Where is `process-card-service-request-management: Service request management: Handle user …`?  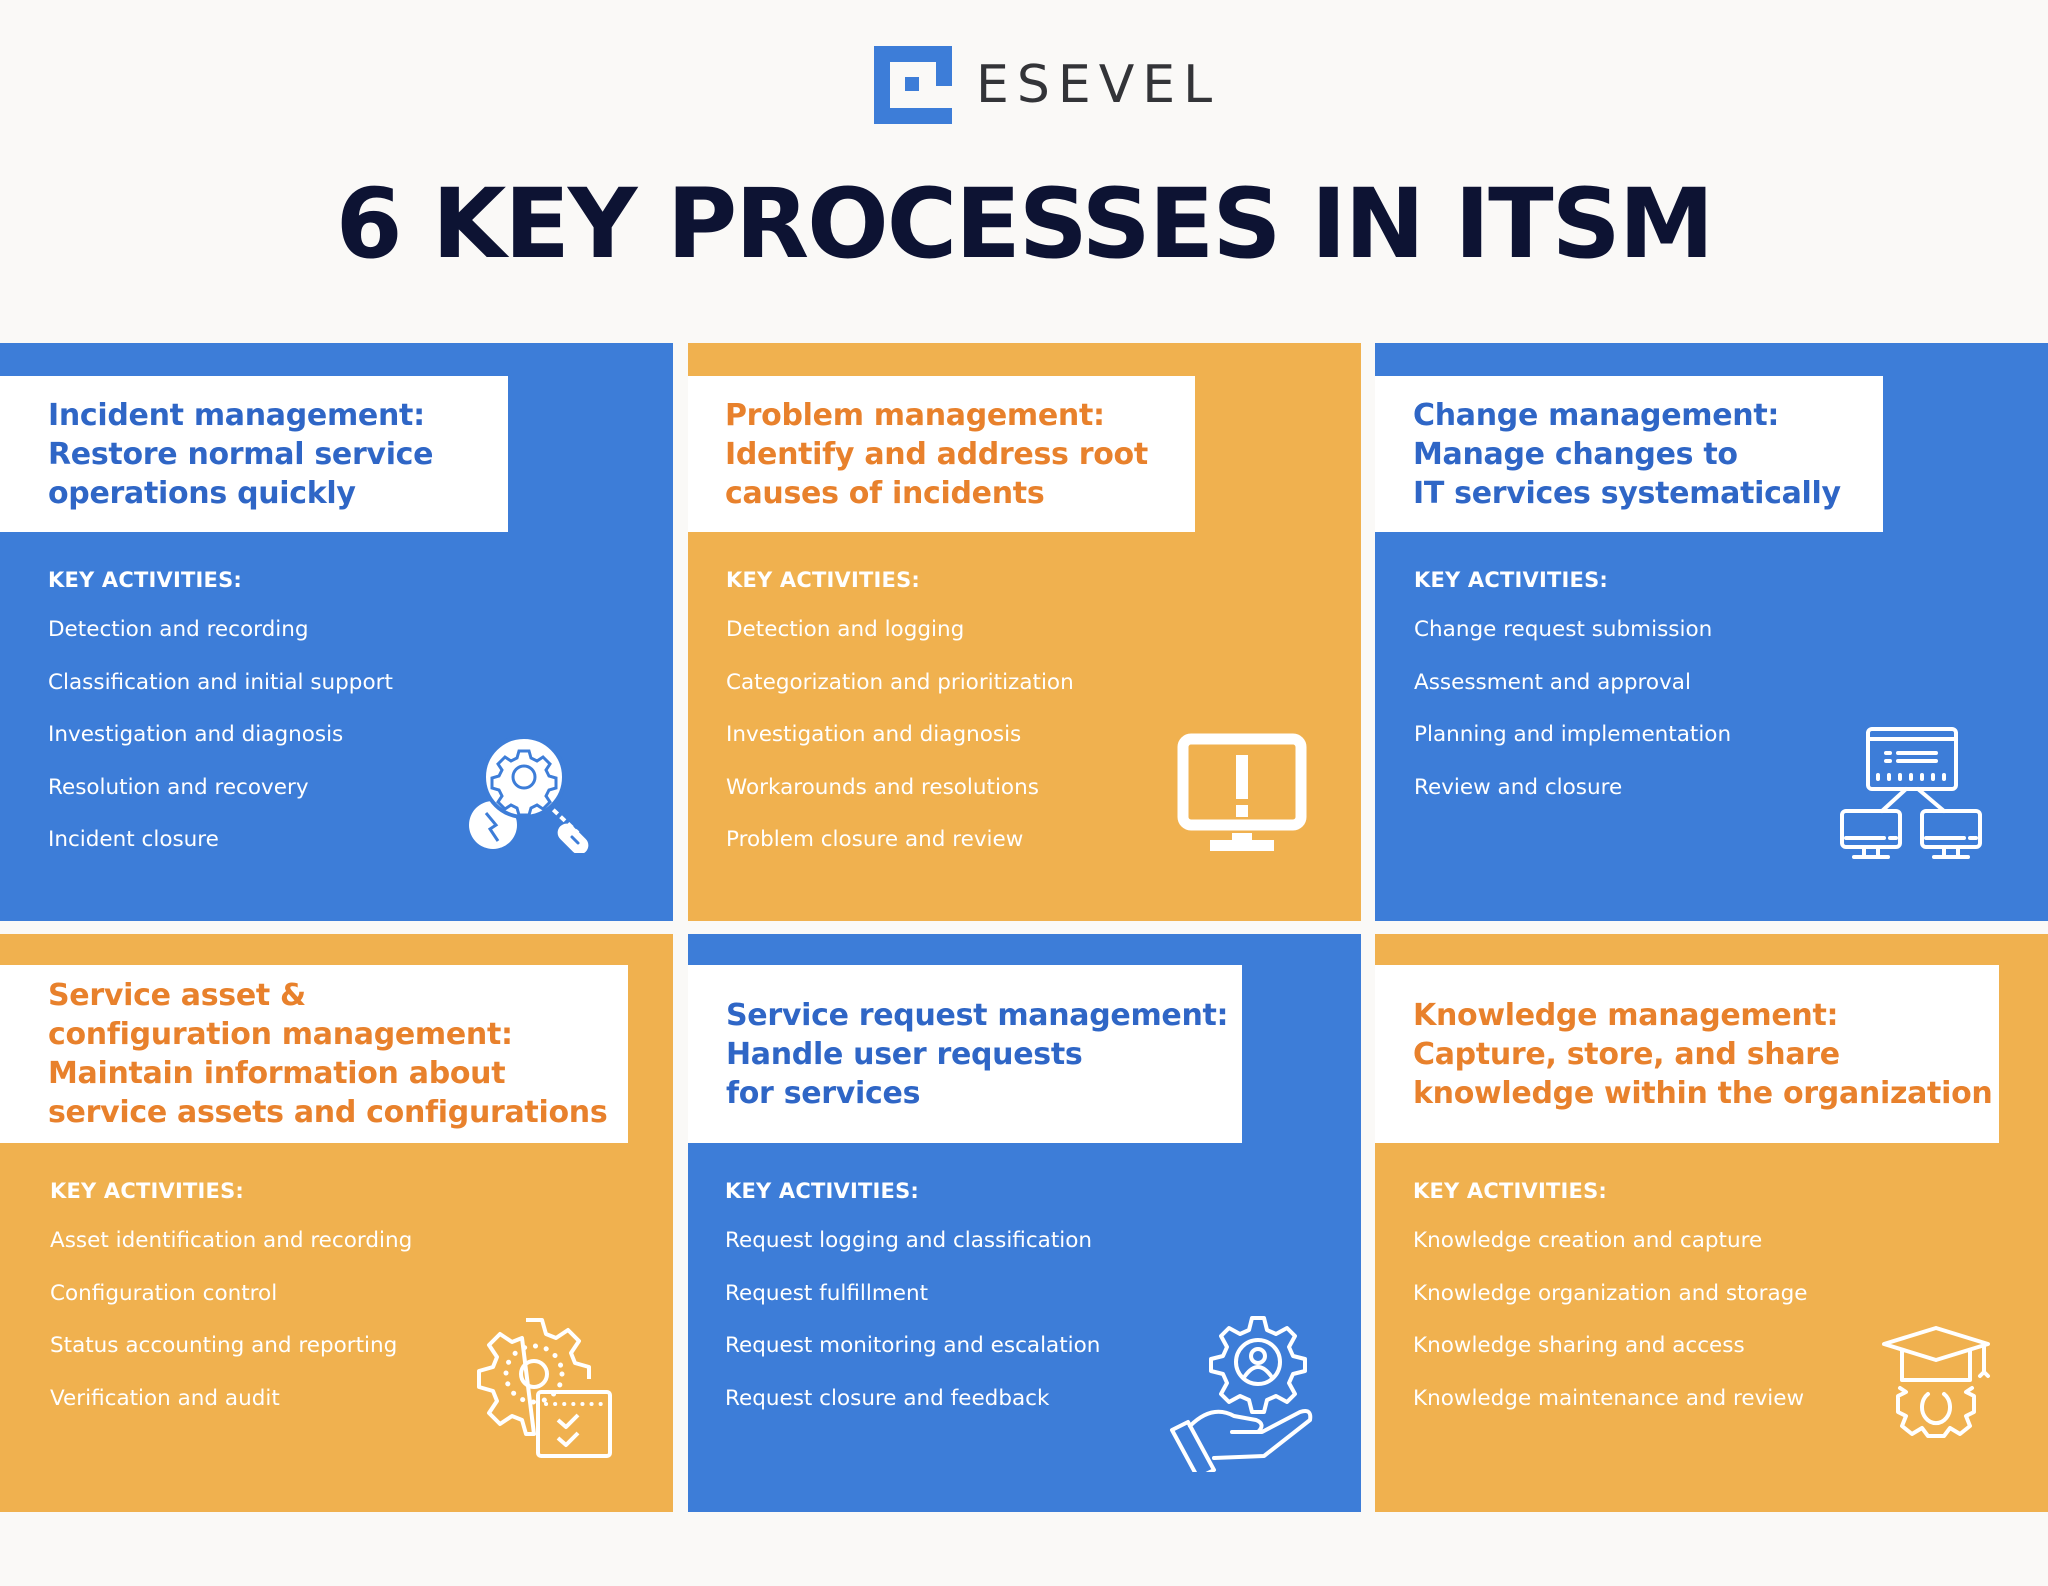 process-card-service-request-management: Service request management: Handle user … is located at coordinates (1024, 1223).